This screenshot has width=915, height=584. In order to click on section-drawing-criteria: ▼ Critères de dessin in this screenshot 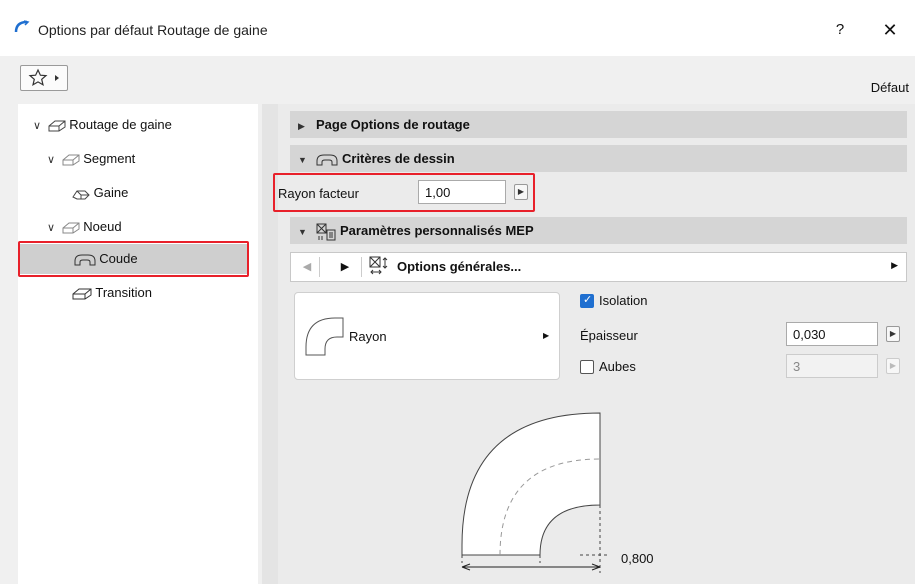, I will do `click(598, 158)`.